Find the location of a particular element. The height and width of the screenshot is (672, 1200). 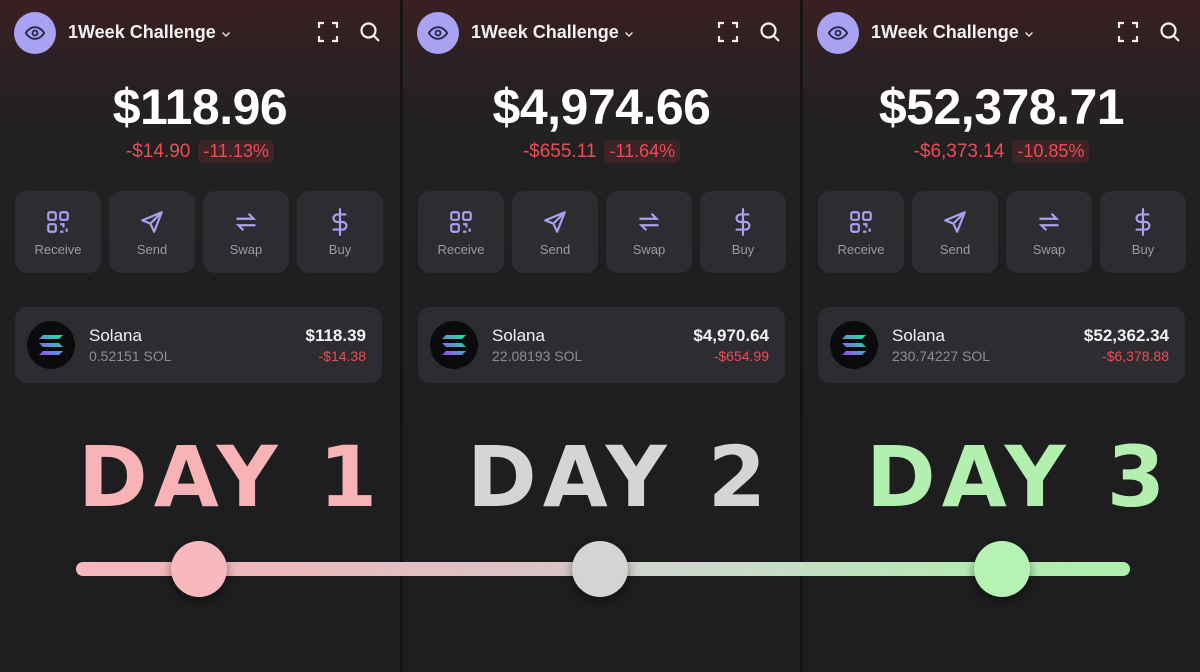

token-amount: 230.74227 SOL is located at coordinates (941, 356).